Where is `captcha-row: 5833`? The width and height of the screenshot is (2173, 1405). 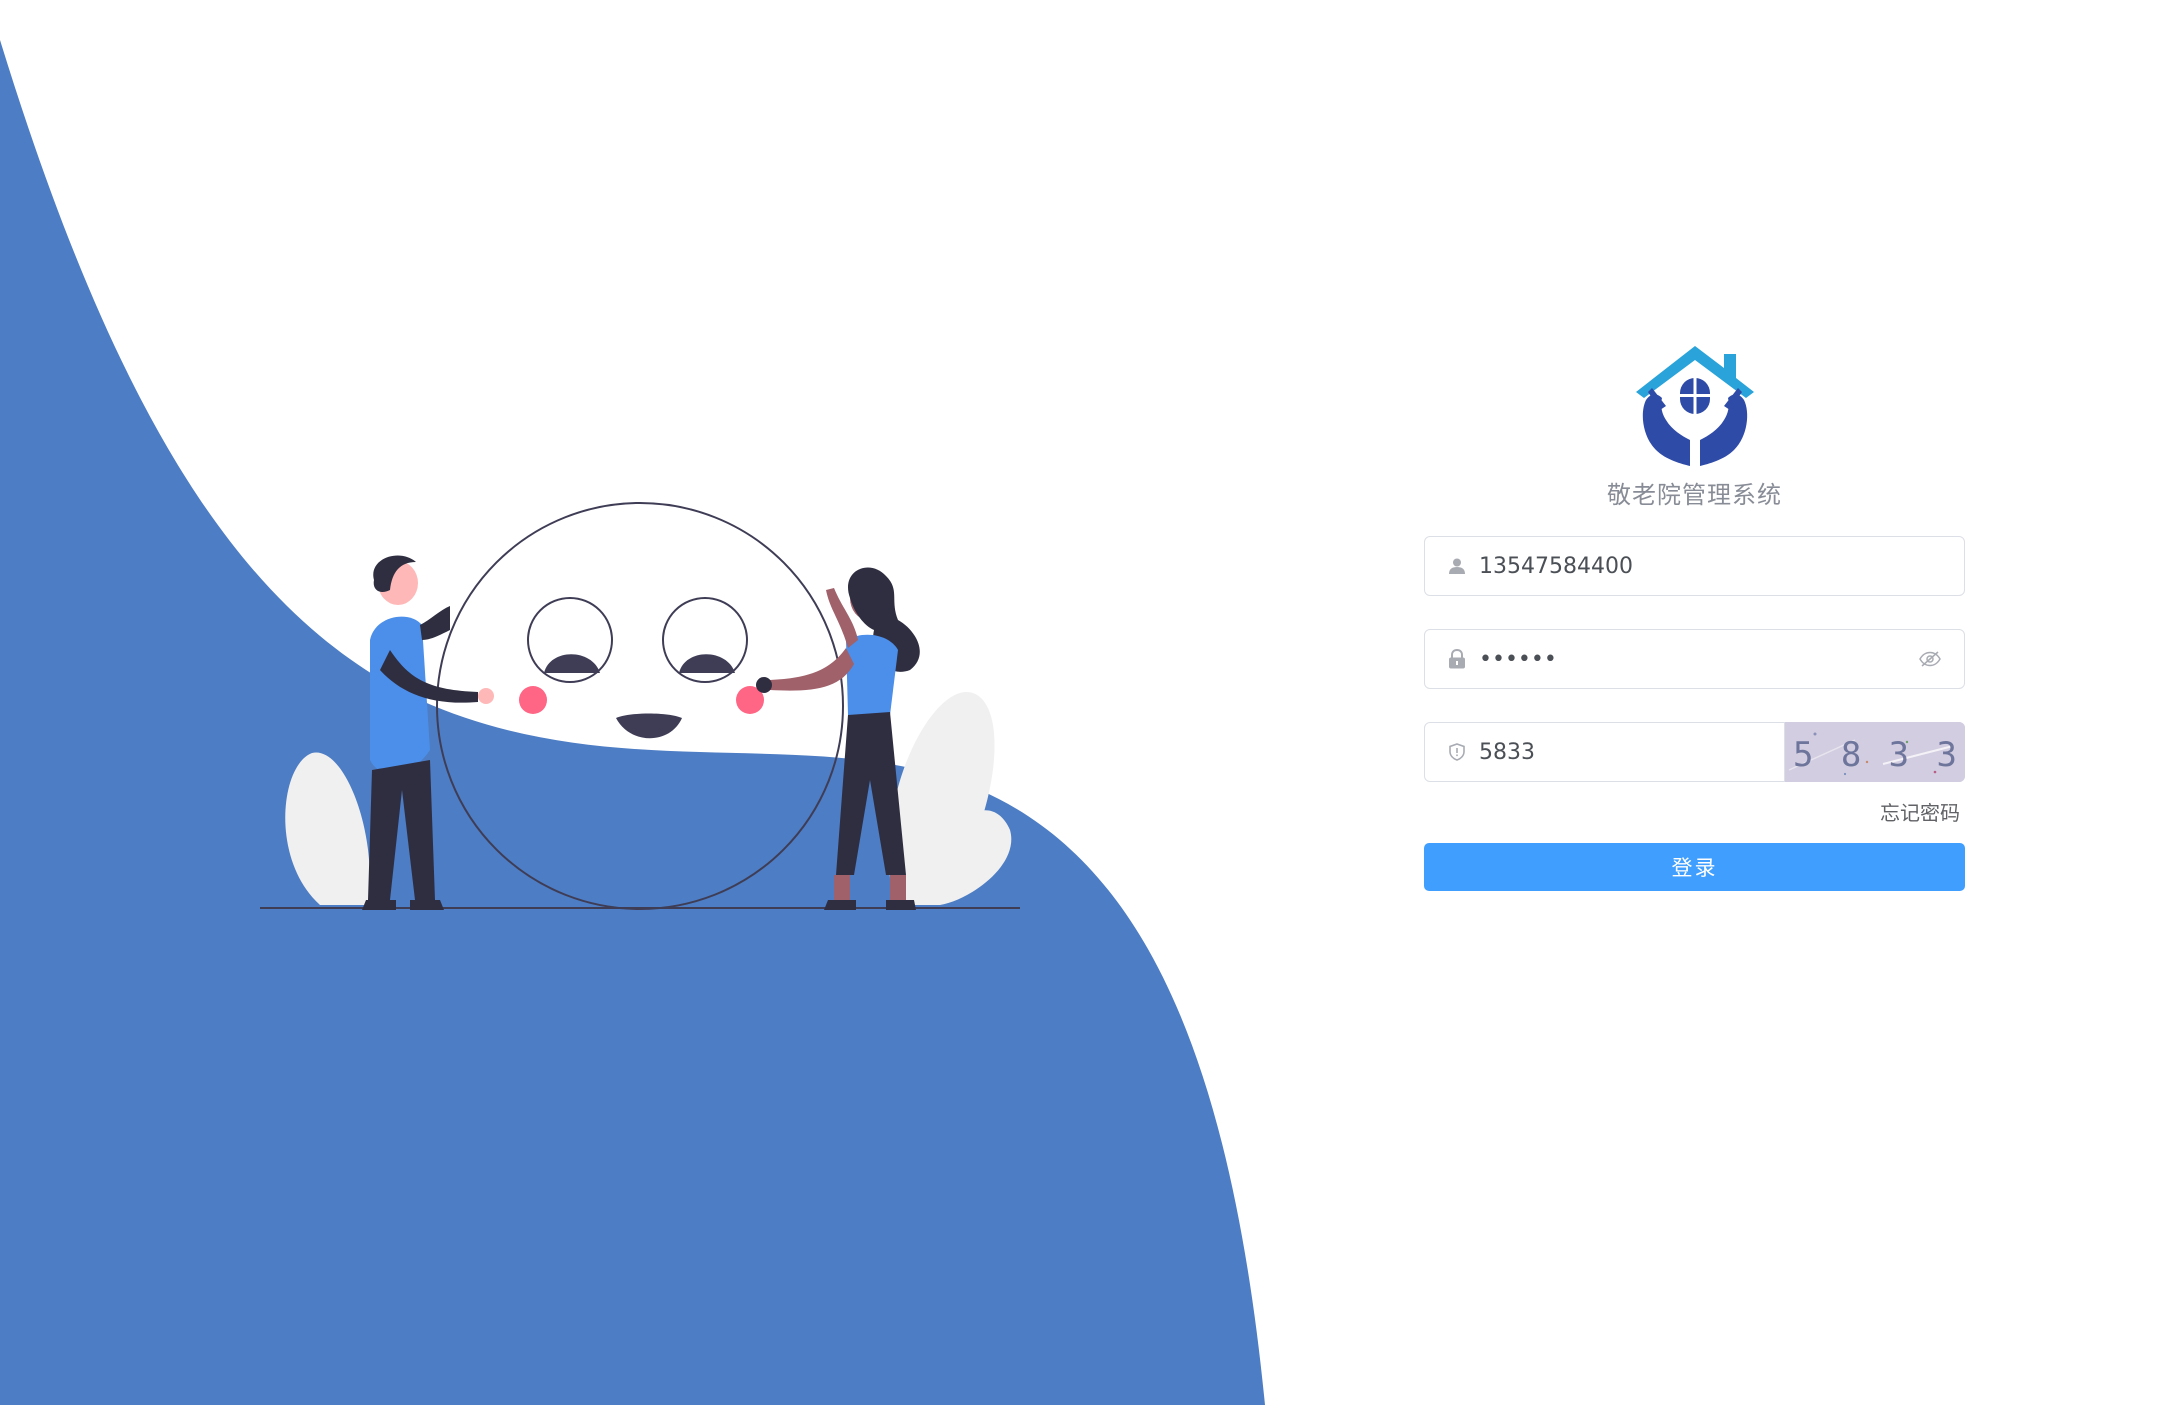
captcha-row: 5833 is located at coordinates (1694, 752).